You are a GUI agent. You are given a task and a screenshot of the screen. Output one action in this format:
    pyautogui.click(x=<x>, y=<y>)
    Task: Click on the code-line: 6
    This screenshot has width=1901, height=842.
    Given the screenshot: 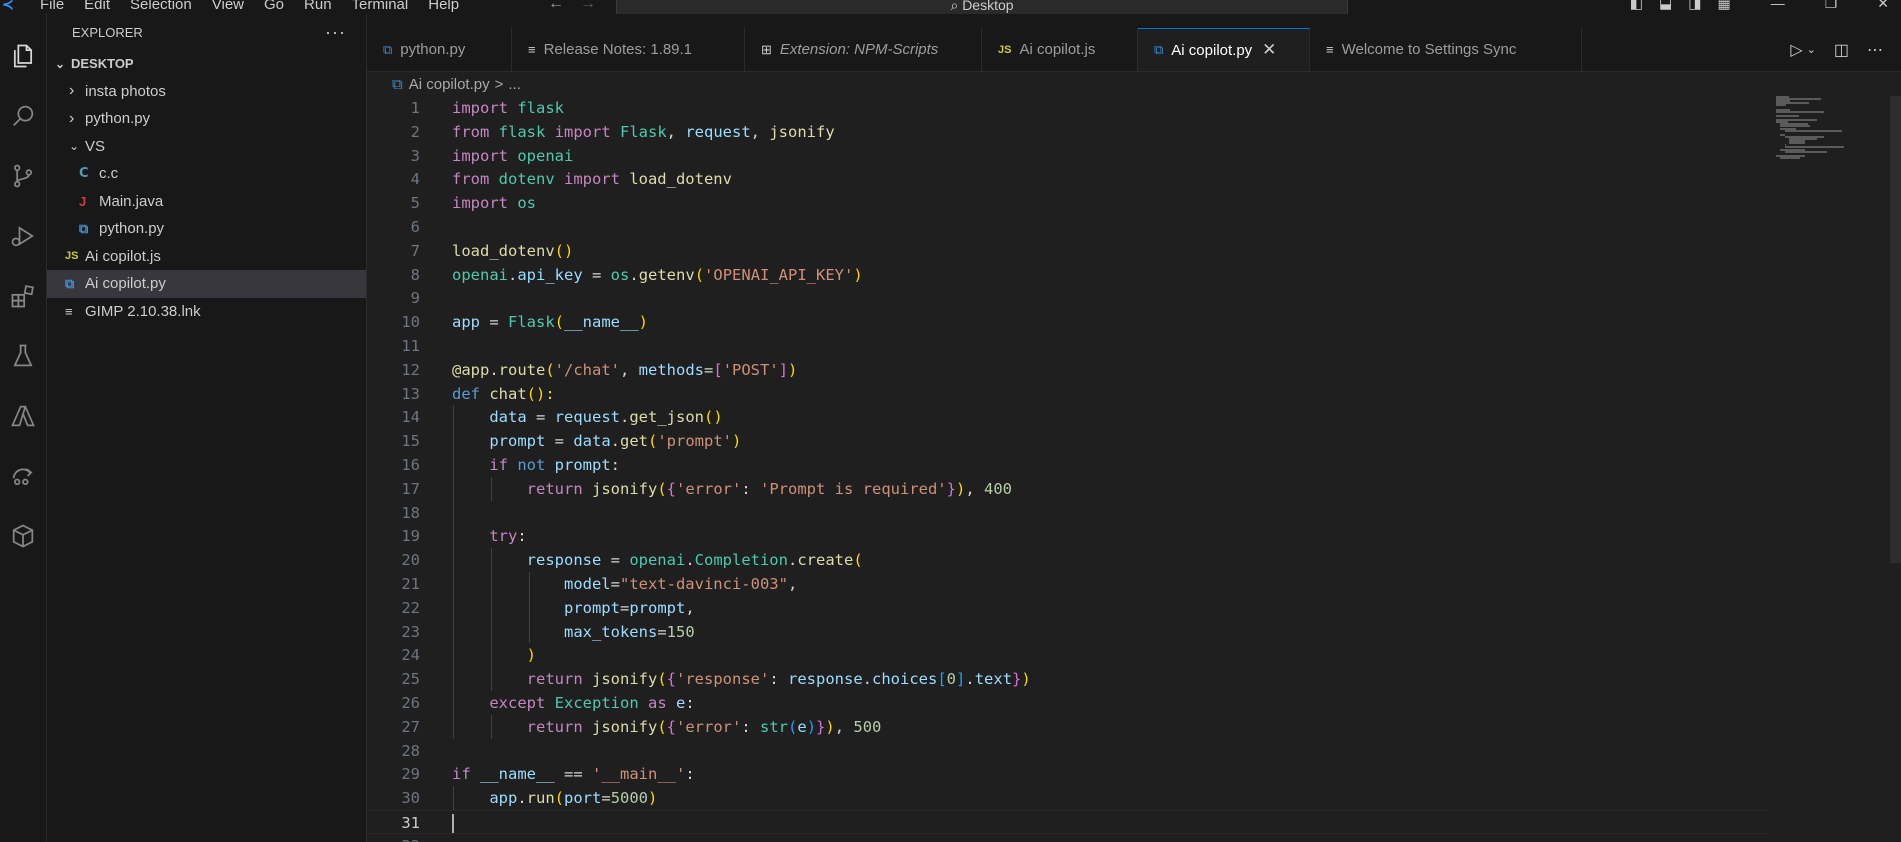 What is the action you would take?
    pyautogui.click(x=1067, y=227)
    